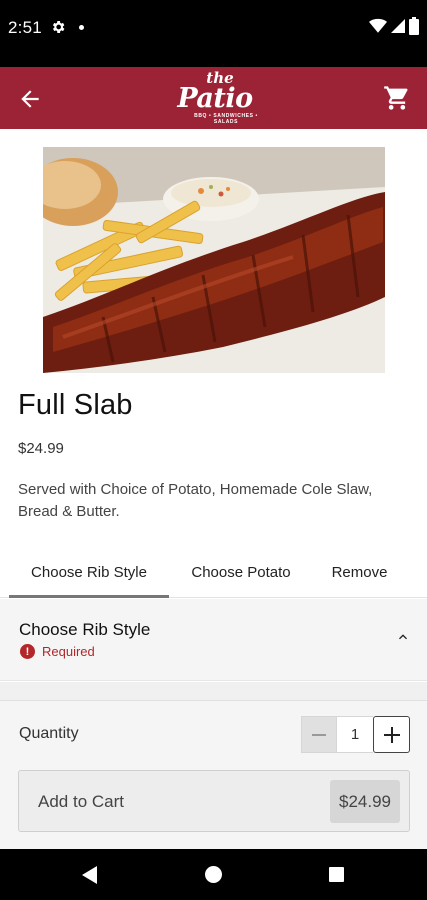  I want to click on back-button, so click(30, 99).